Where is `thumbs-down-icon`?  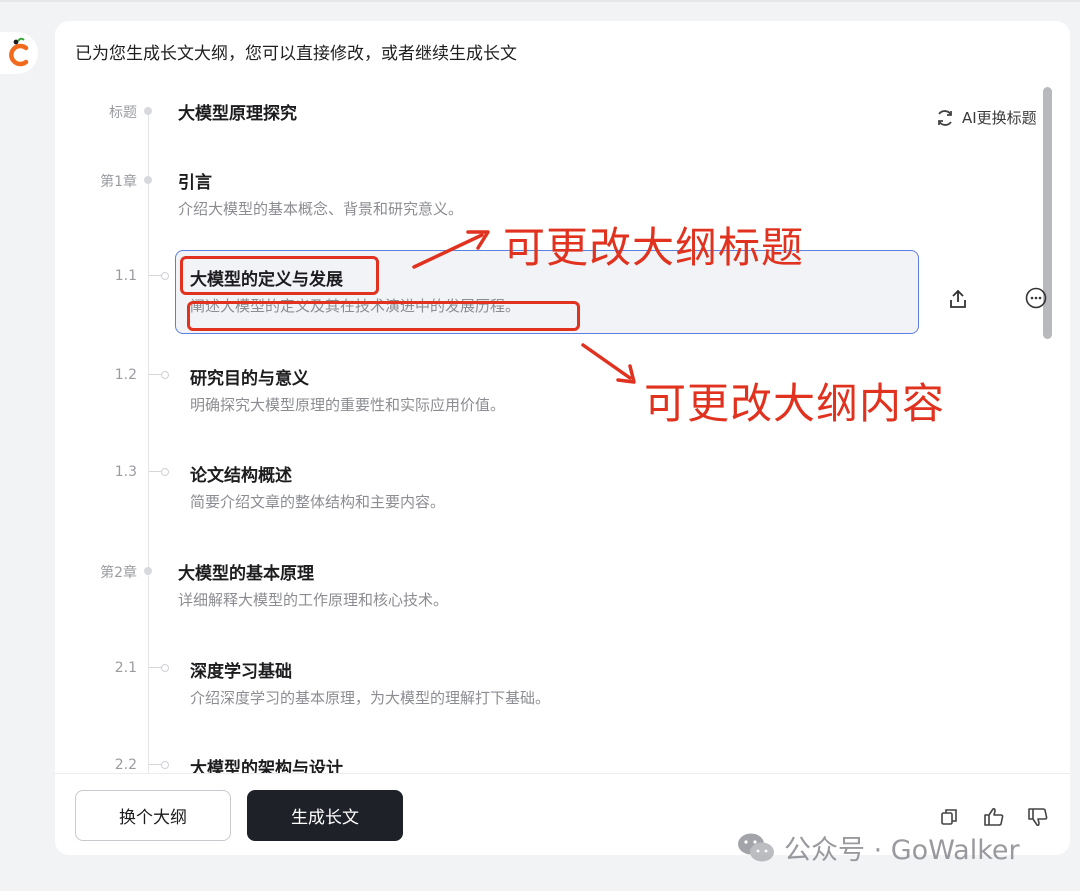 thumbs-down-icon is located at coordinates (1038, 817).